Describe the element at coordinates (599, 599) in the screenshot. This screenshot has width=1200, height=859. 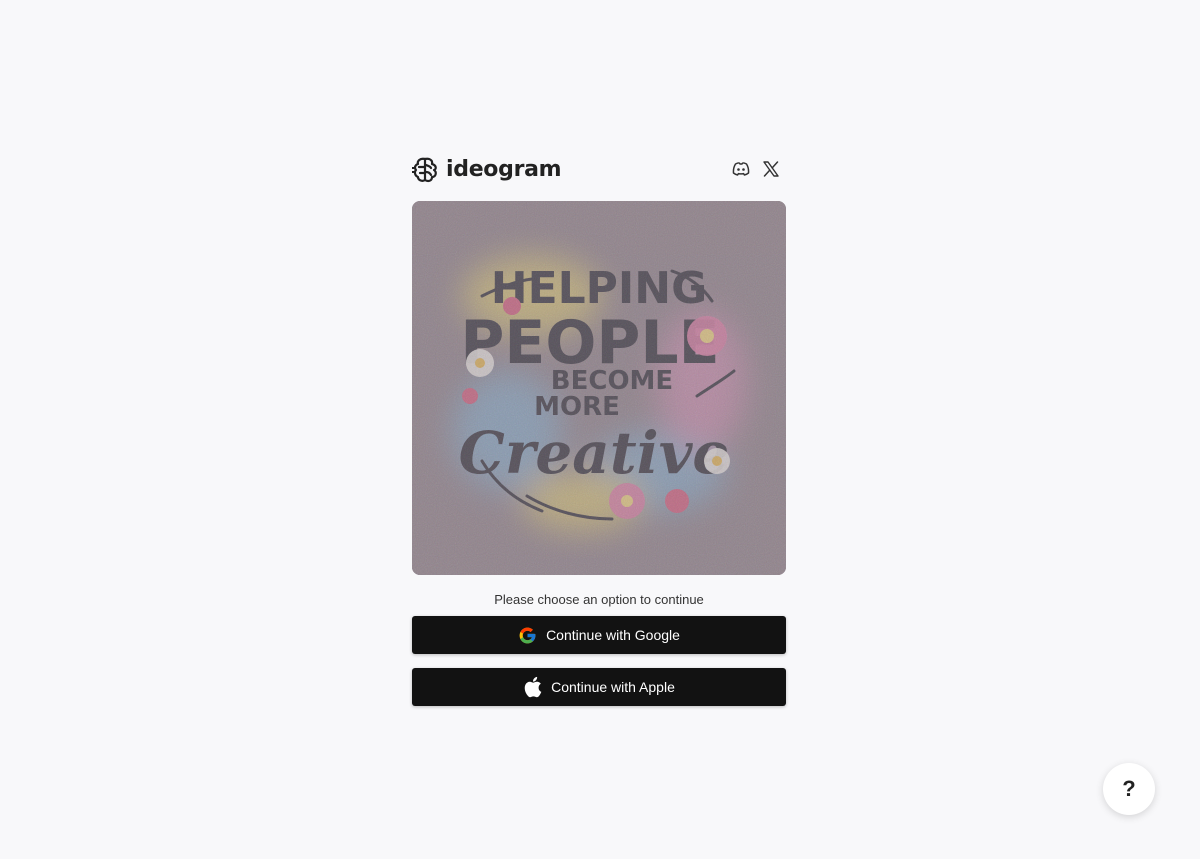
I see `auth-prompt: Please choose an option to continue` at that location.